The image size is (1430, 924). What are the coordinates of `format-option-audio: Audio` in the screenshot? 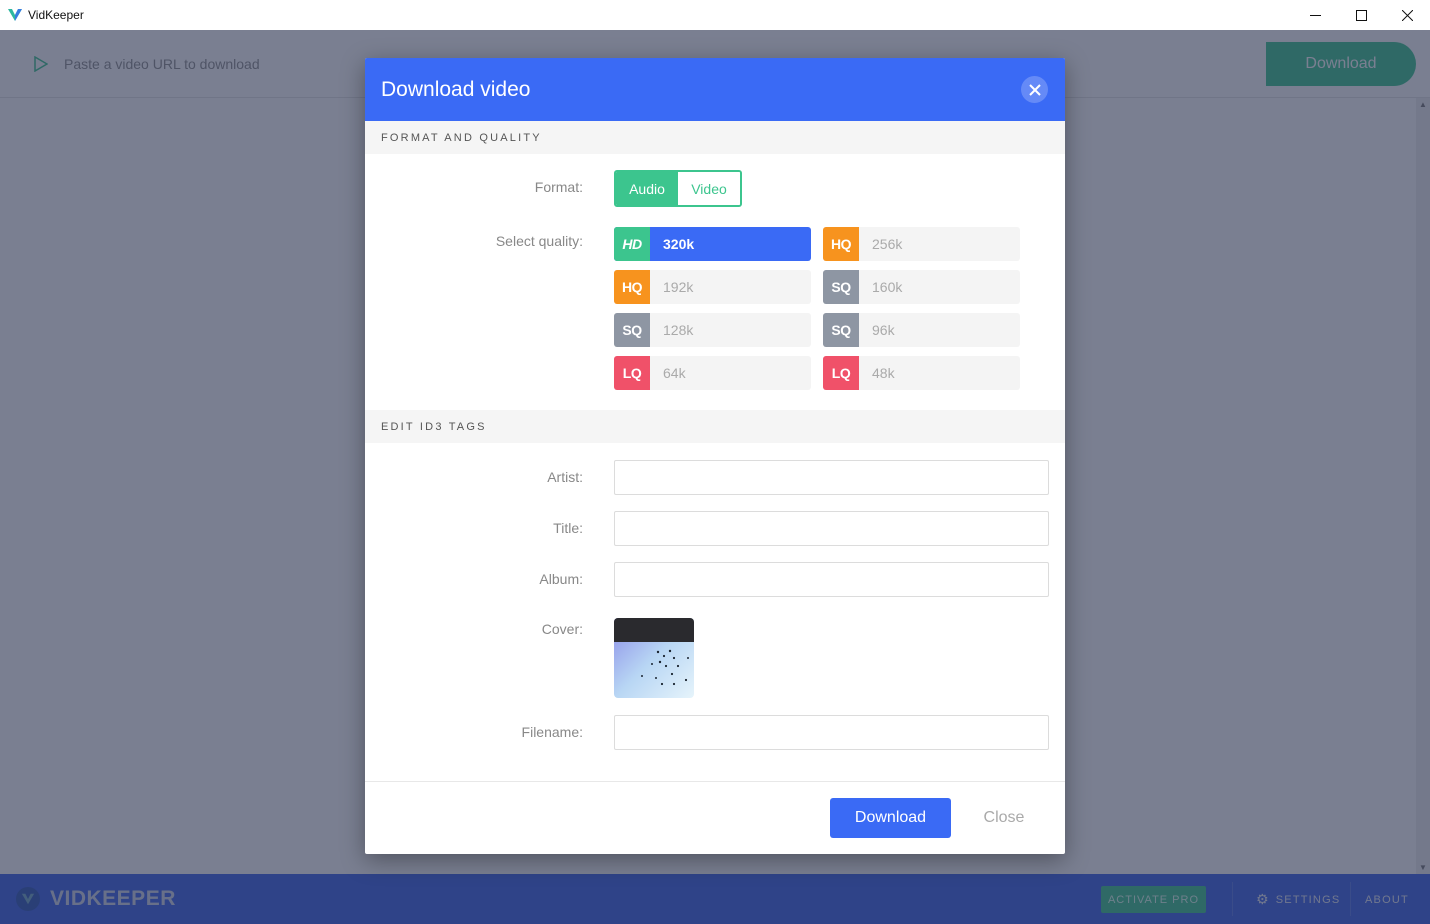 It's located at (647, 188).